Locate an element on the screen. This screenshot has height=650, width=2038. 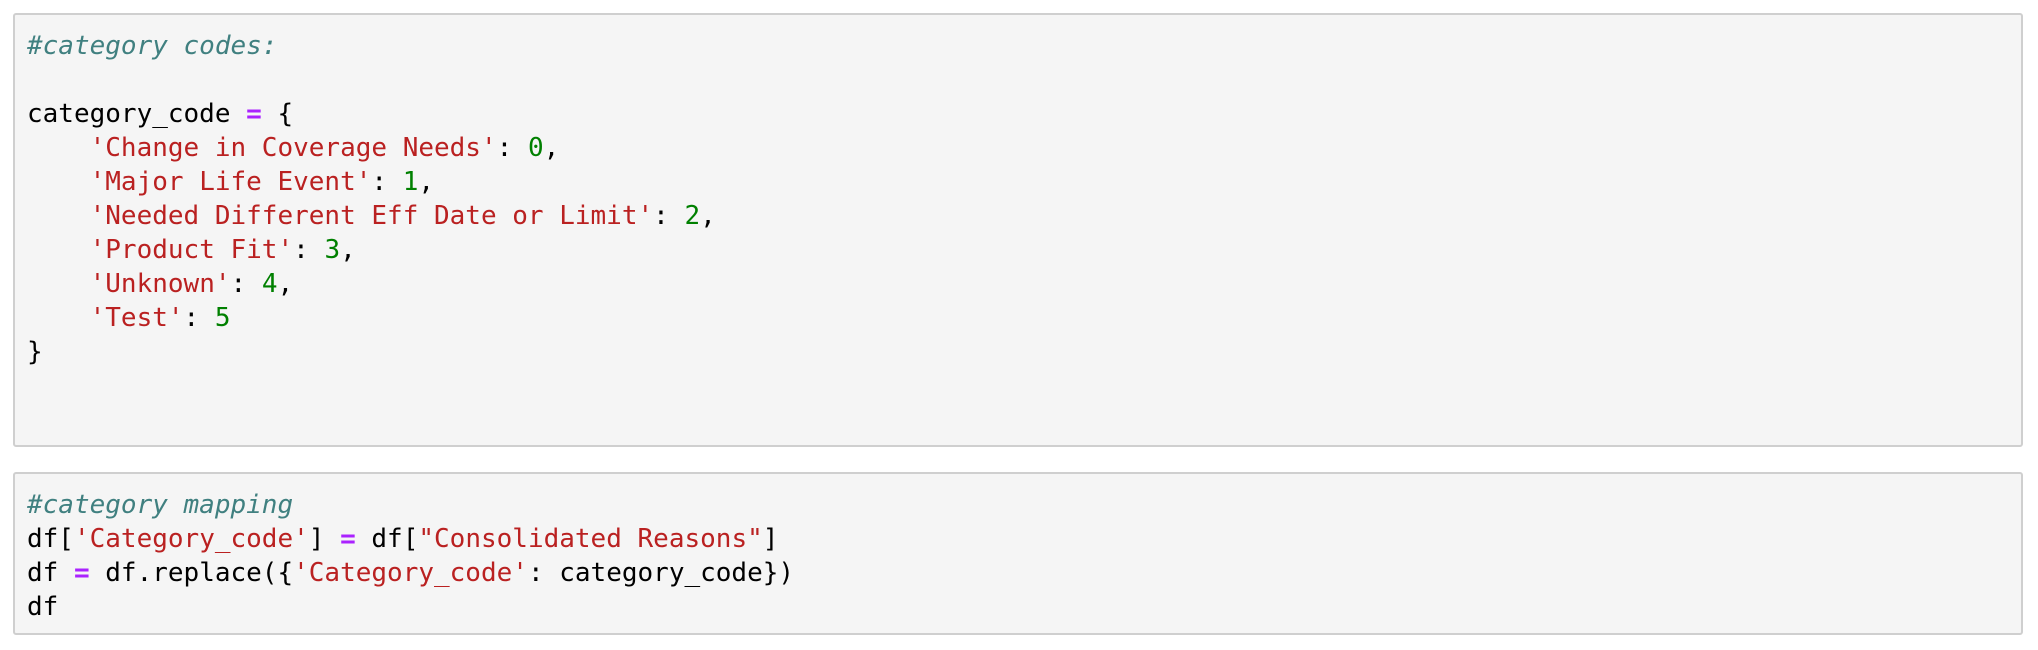
string-token: 'Needed Different Eff Date or Limit' is located at coordinates (371, 216).